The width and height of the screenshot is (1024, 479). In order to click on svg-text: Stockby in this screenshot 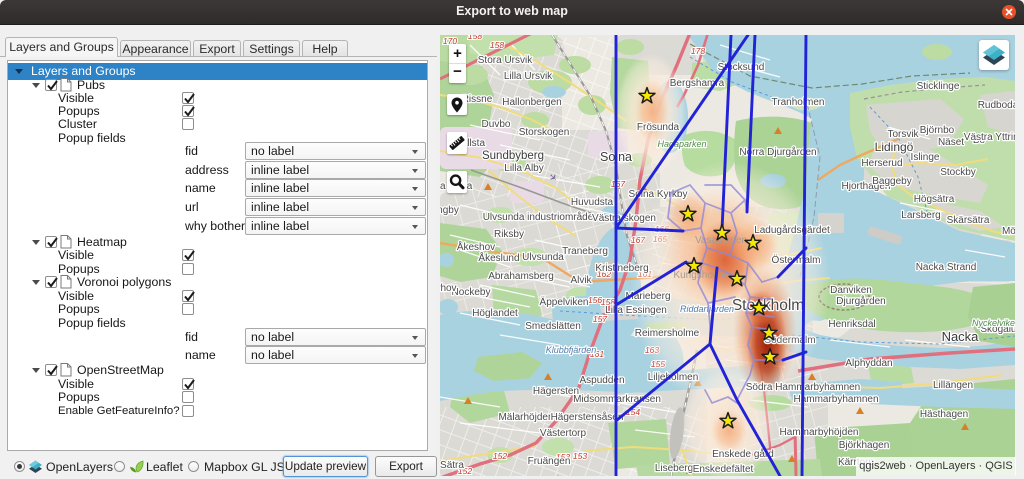, I will do `click(958, 172)`.